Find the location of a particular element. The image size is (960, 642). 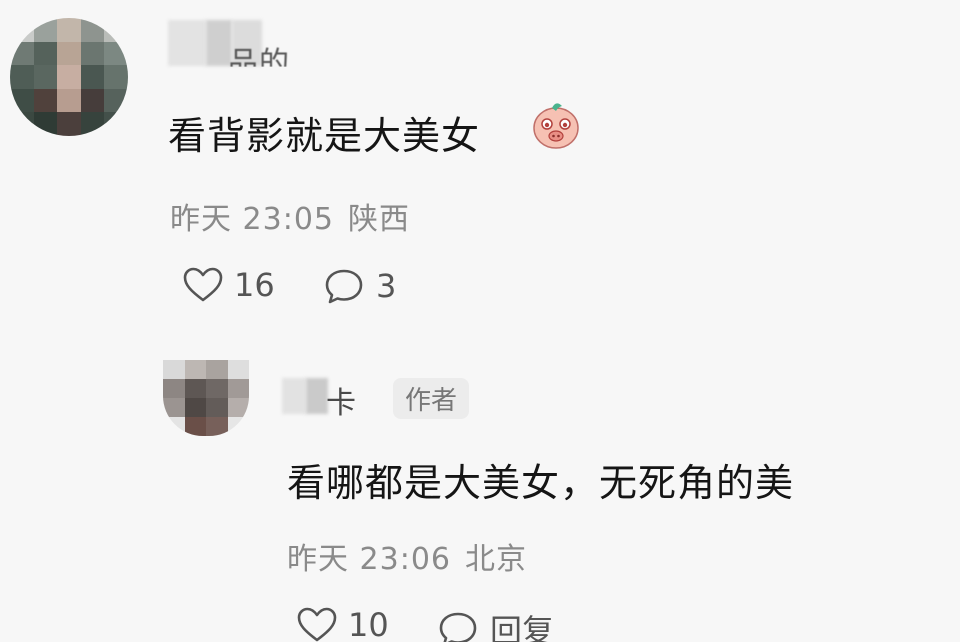

comment-meta: 昨天 23:06 北京 is located at coordinates (407, 556).